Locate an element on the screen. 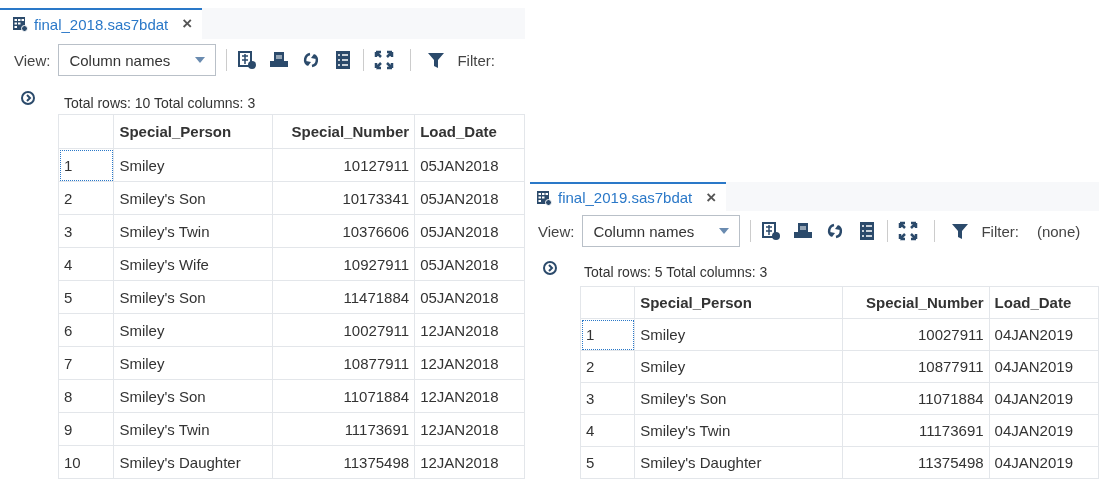 Image resolution: width=1099 pixels, height=479 pixels. row-number: 8 is located at coordinates (86, 396).